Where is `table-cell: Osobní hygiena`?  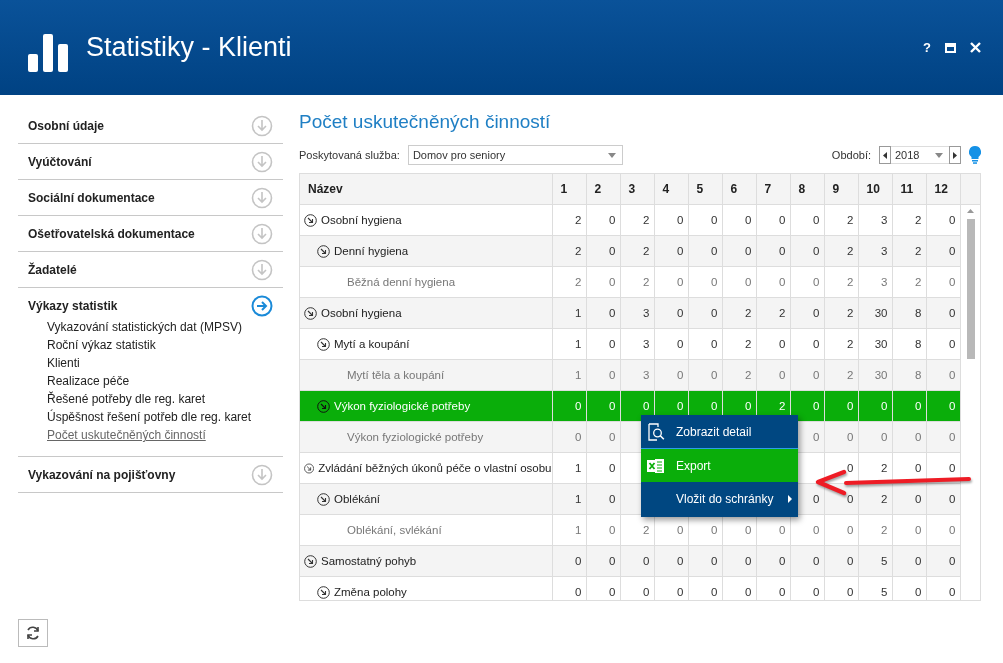
table-cell: Osobní hygiena is located at coordinates (361, 313).